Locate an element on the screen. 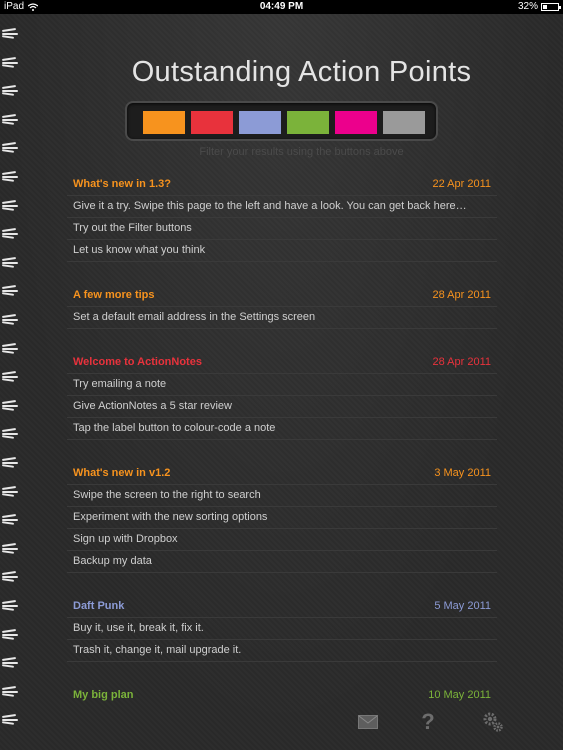 This screenshot has width=563, height=750. help-button: ? is located at coordinates (428, 722).